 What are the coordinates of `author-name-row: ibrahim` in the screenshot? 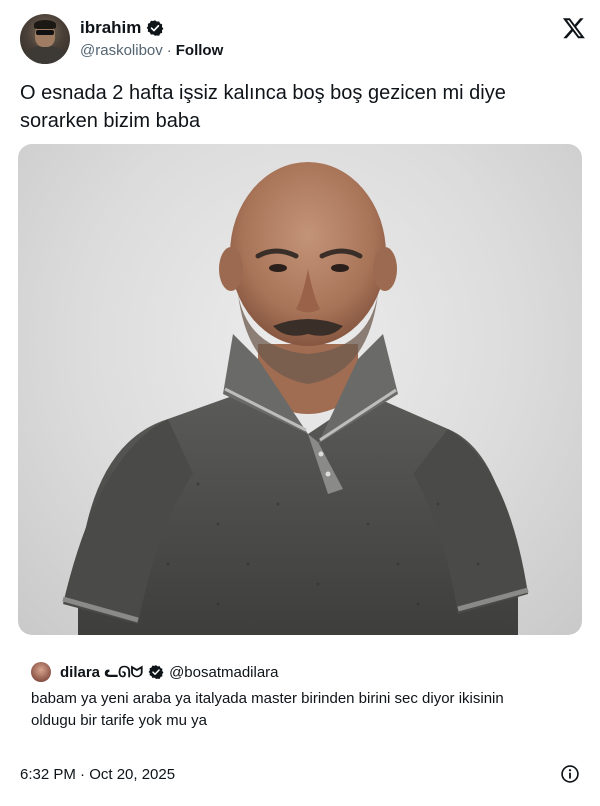 It's located at (122, 28).